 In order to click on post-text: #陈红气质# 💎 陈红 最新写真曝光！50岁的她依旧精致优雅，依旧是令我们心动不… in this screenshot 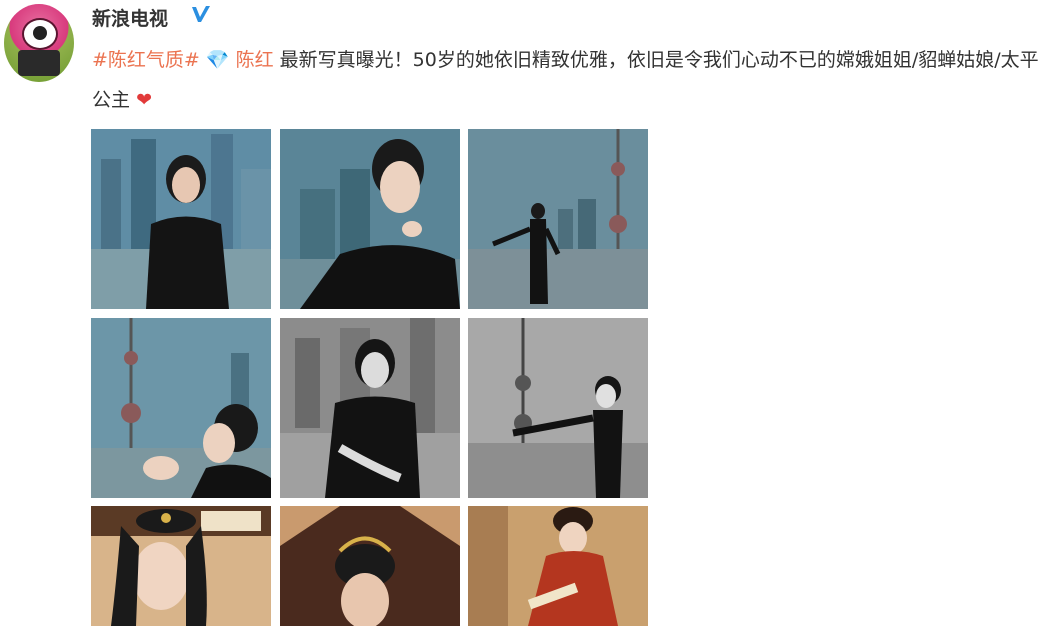, I will do `click(567, 80)`.